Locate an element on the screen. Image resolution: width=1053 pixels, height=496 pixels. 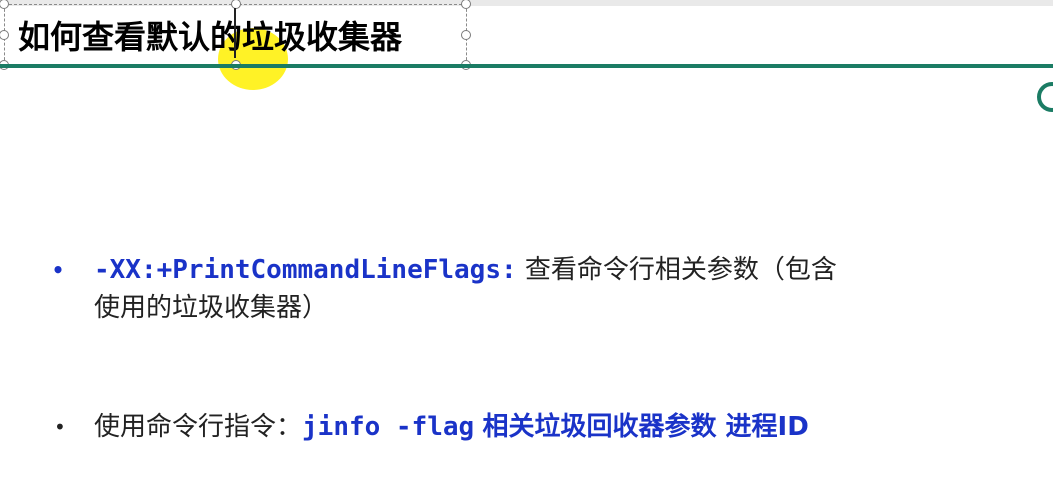
resize-handle-top-left is located at coordinates (4, 4).